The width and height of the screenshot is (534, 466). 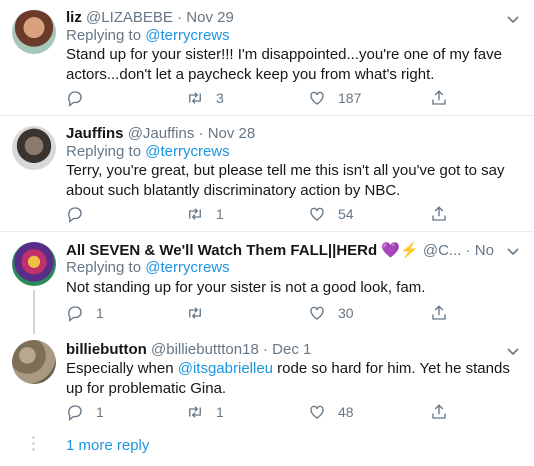 I want to click on tweet-date: Nov 29, so click(x=210, y=17).